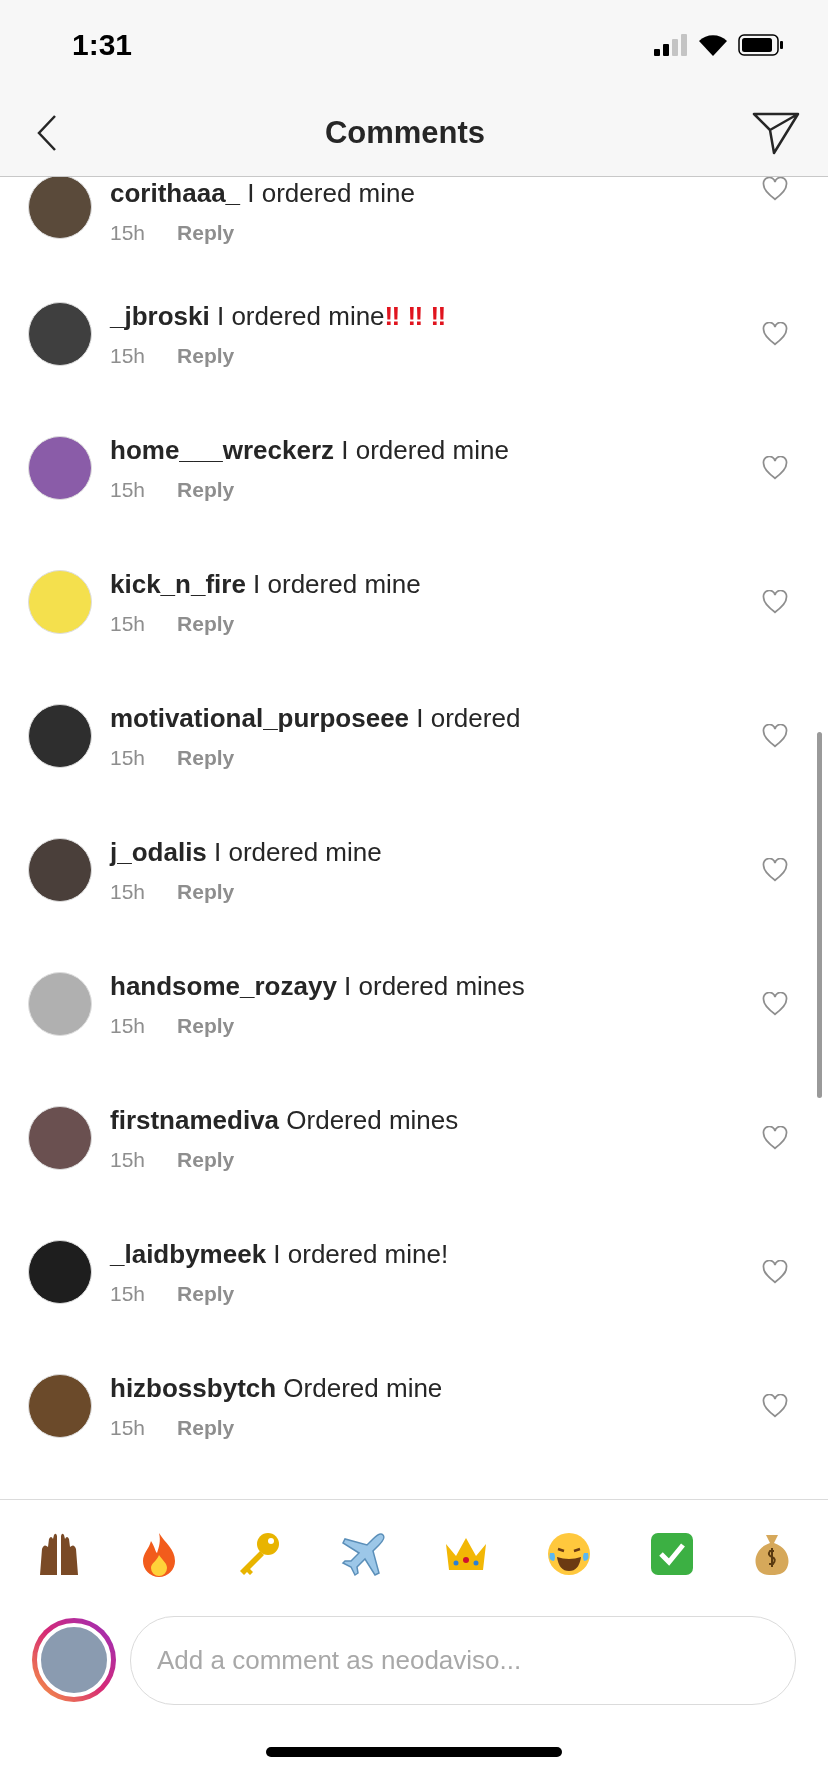 The image size is (828, 1792). Describe the element at coordinates (310, 450) in the screenshot. I see `comment-text: home___wreckerz I ordered mine` at that location.